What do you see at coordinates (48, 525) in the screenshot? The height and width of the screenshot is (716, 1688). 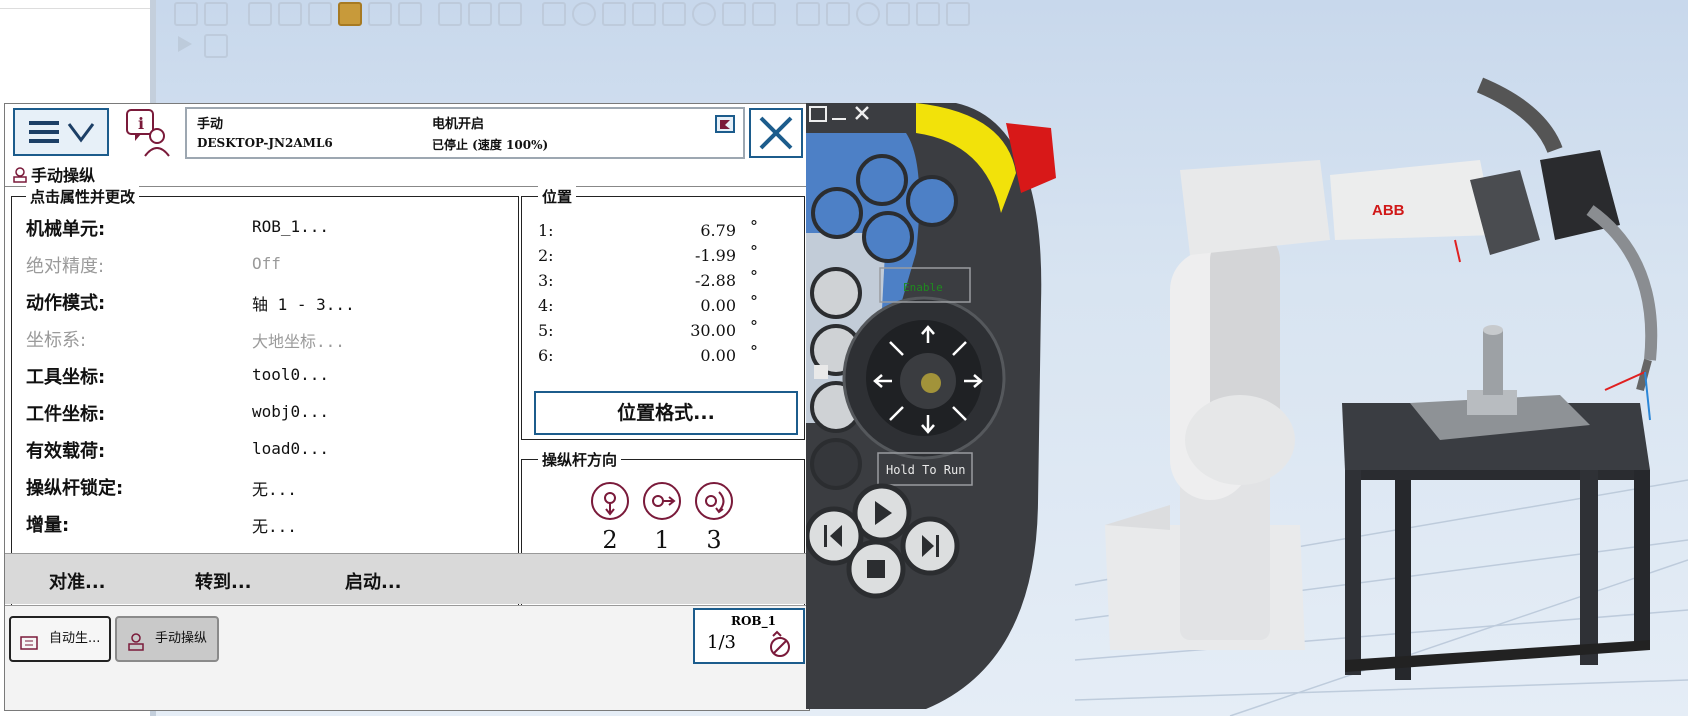 I see `property-label: 增量:` at bounding box center [48, 525].